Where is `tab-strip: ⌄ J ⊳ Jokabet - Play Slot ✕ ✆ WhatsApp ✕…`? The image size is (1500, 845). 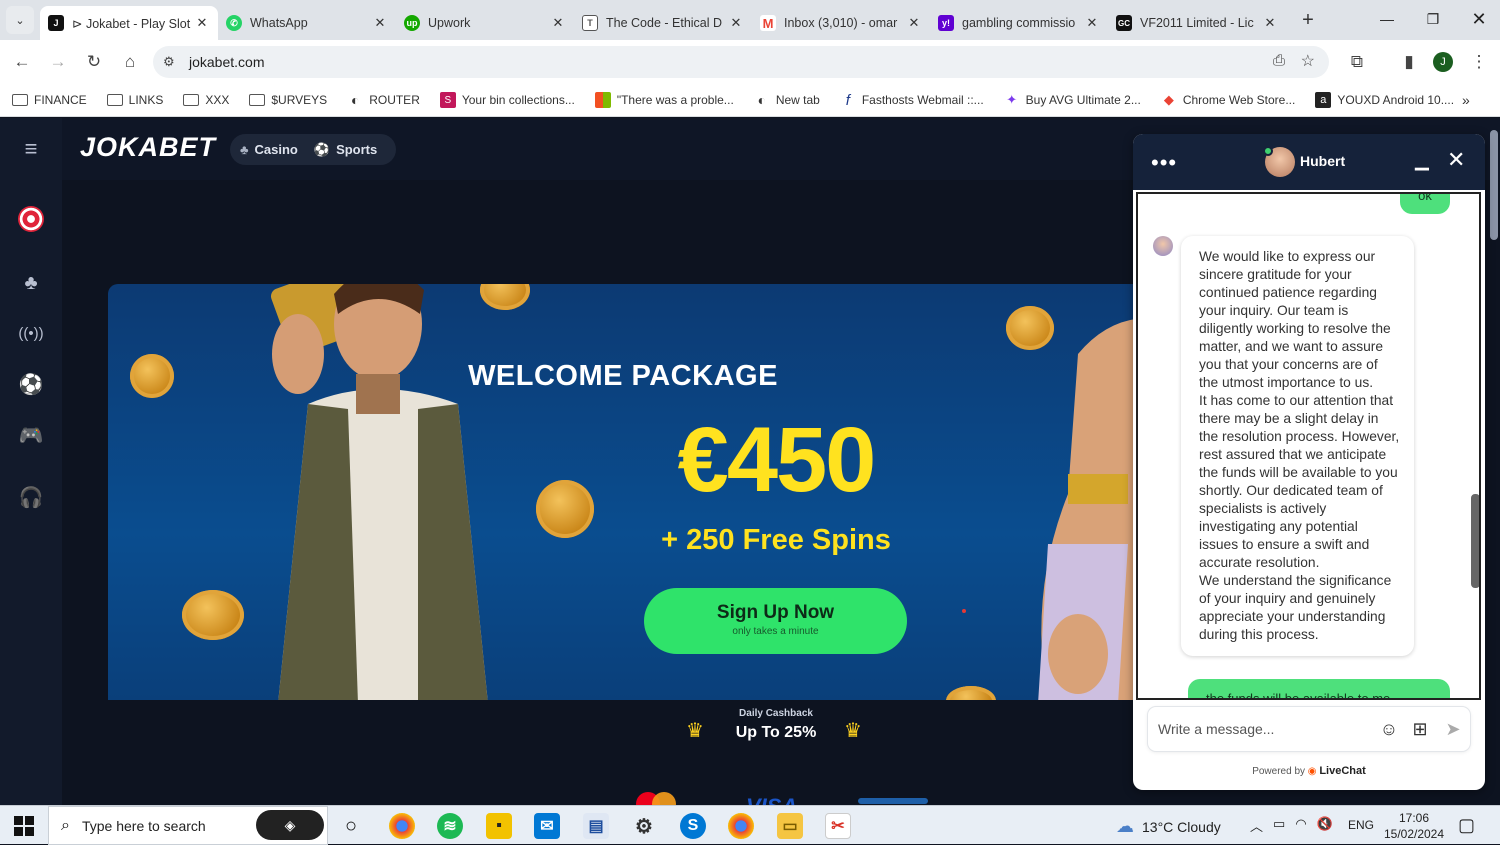 tab-strip: ⌄ J ⊳ Jokabet - Play Slot ✕ ✆ WhatsApp ✕… is located at coordinates (750, 20).